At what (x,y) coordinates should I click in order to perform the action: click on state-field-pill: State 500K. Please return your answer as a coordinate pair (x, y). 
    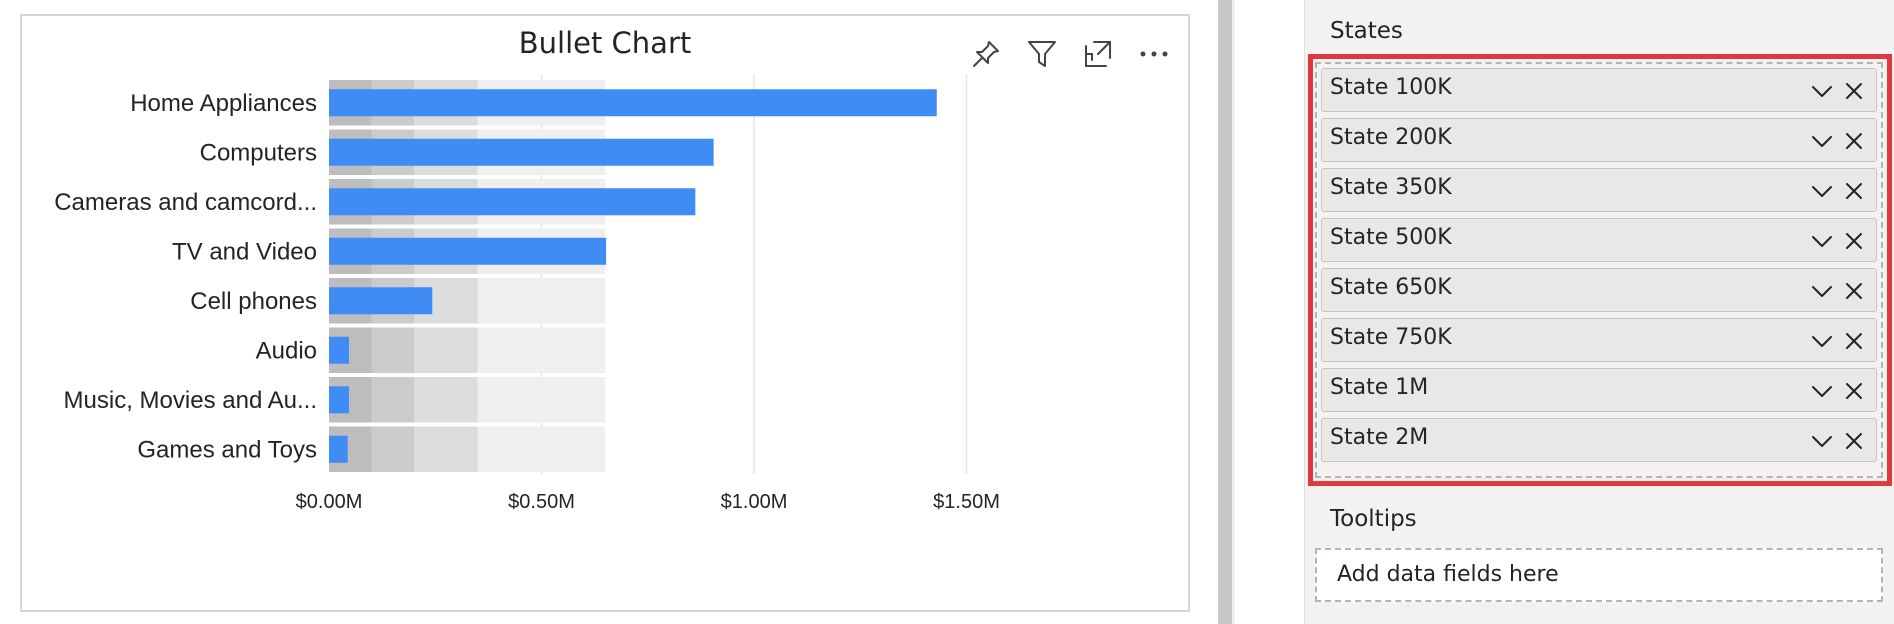
    Looking at the image, I should click on (1599, 240).